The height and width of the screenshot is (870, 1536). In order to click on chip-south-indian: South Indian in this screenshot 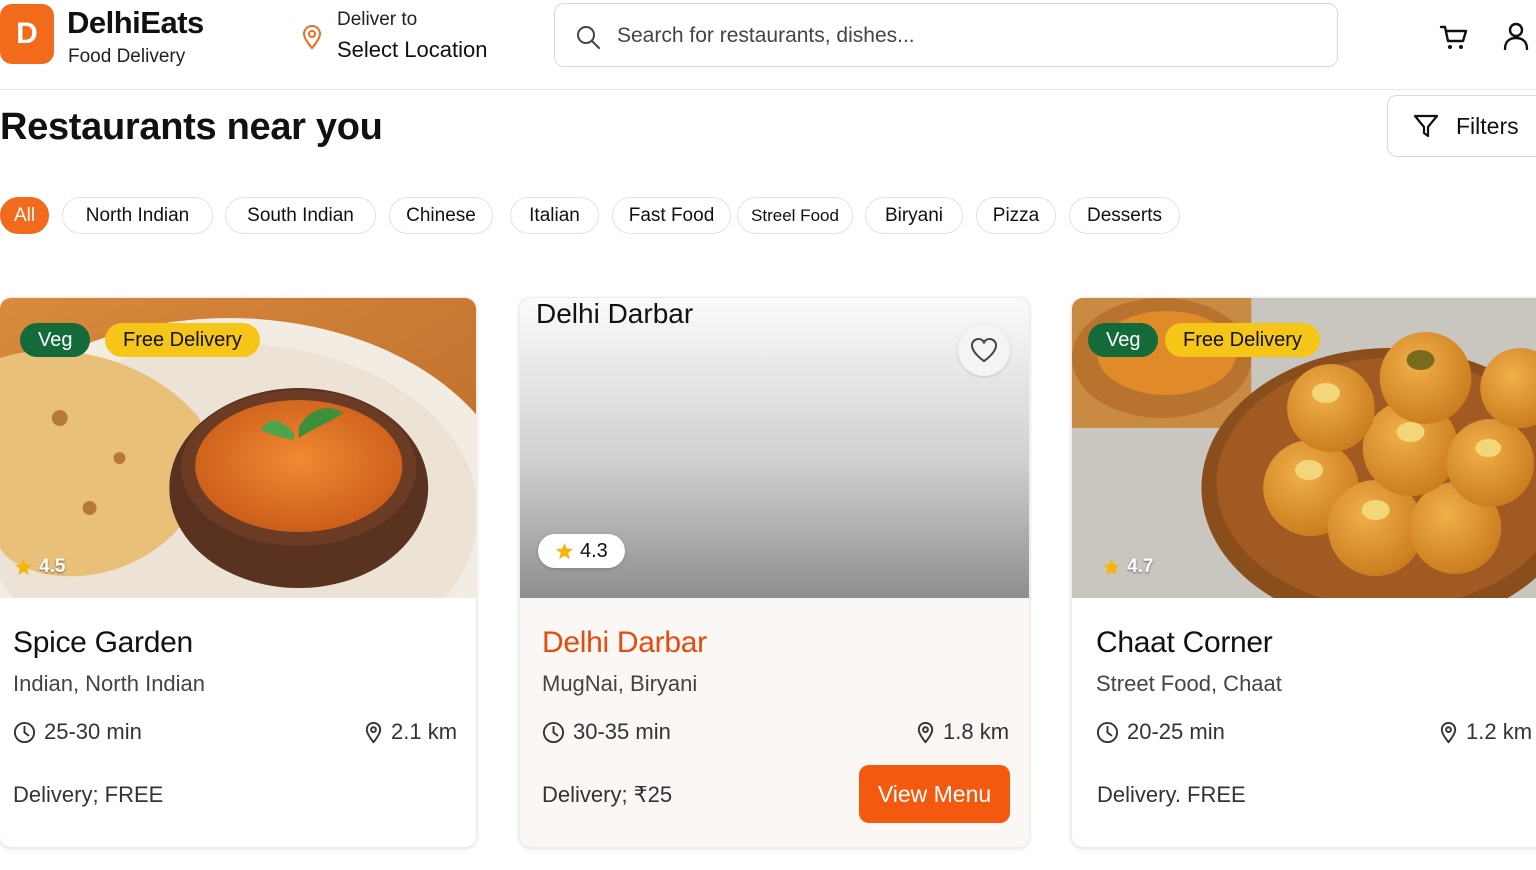, I will do `click(300, 215)`.